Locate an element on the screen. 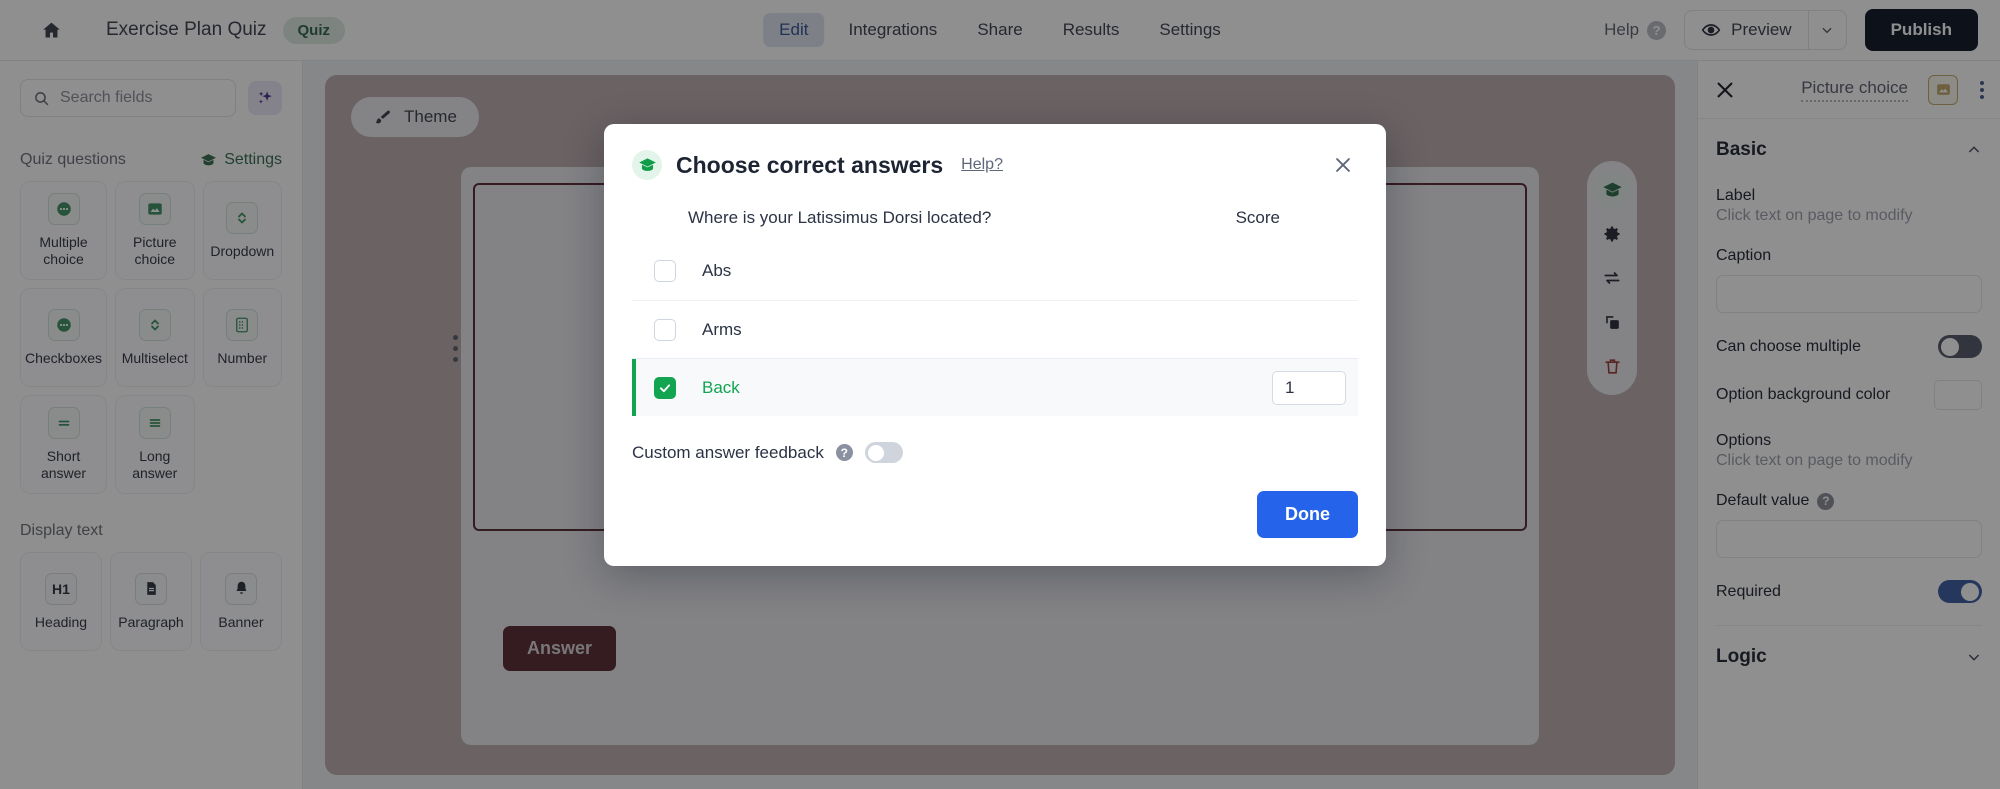 This screenshot has height=789, width=2000. answer-option-row: Abs is located at coordinates (995, 271).